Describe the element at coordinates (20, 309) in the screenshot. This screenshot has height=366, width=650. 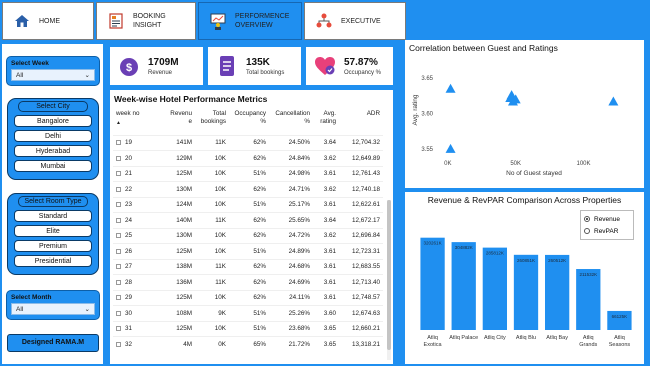
I see `select-month-value: All` at that location.